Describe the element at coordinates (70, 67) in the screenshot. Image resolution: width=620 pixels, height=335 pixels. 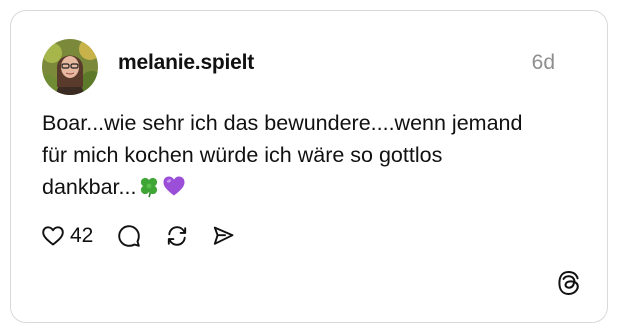
I see `avatar` at that location.